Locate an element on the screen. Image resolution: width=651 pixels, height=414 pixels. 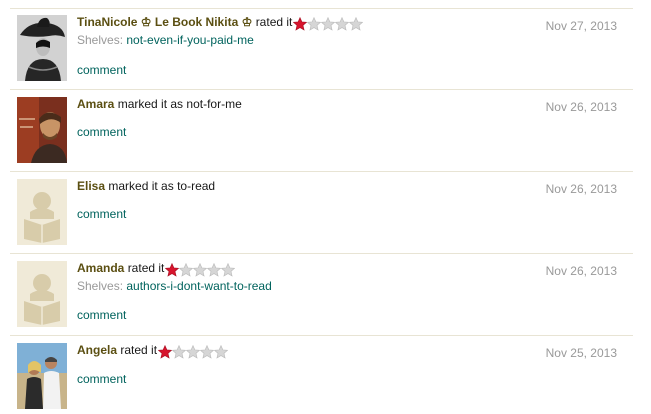
user-name: Amanda is located at coordinates (101, 268).